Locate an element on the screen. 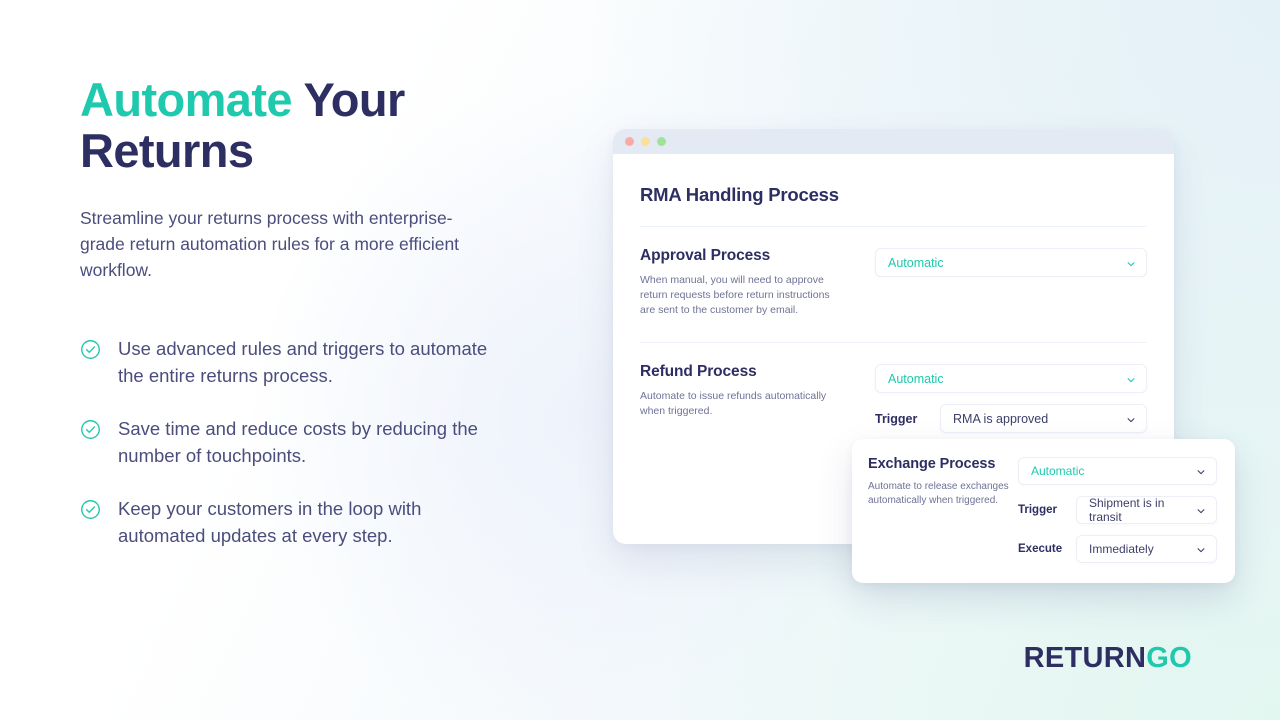 This screenshot has width=1280, height=720. window-titlebar is located at coordinates (893, 141).